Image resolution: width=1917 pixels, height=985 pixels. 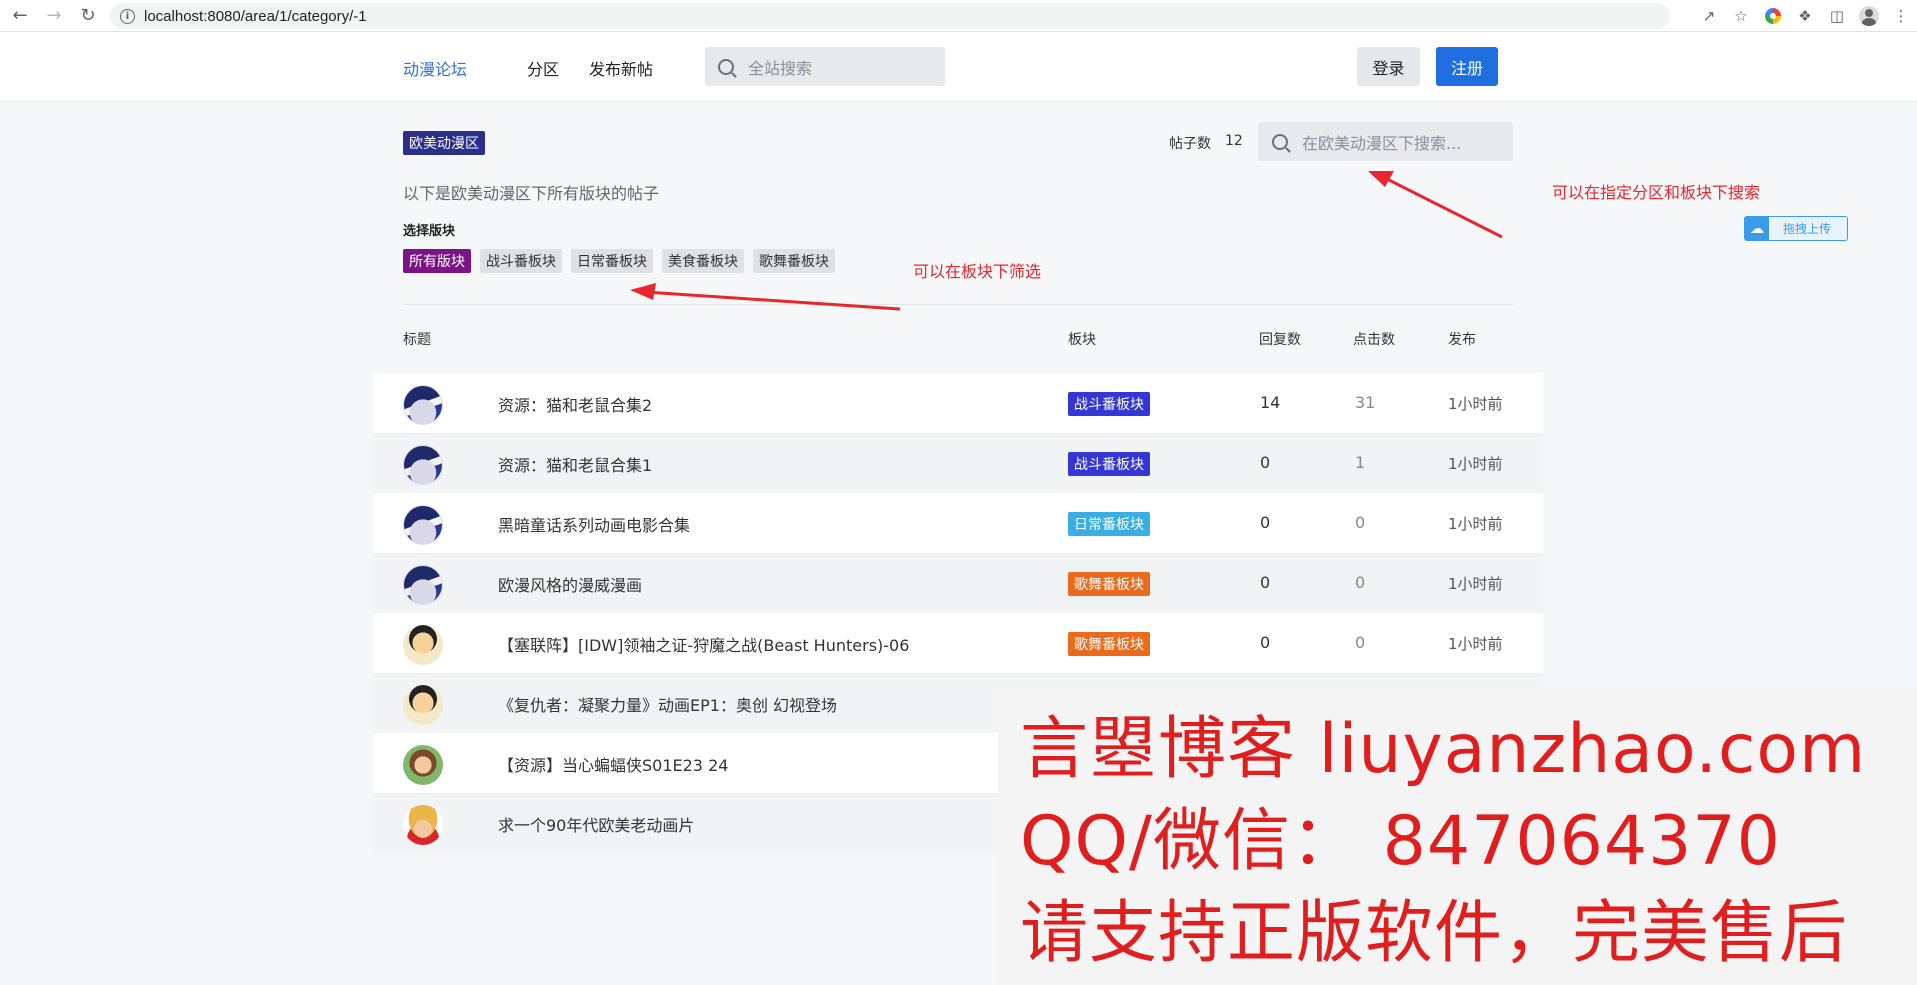 I want to click on post-title: 【塞联阵】[IDW]领袖之证-狩魔之战(Beast Hunters)-06, so click(x=703, y=644).